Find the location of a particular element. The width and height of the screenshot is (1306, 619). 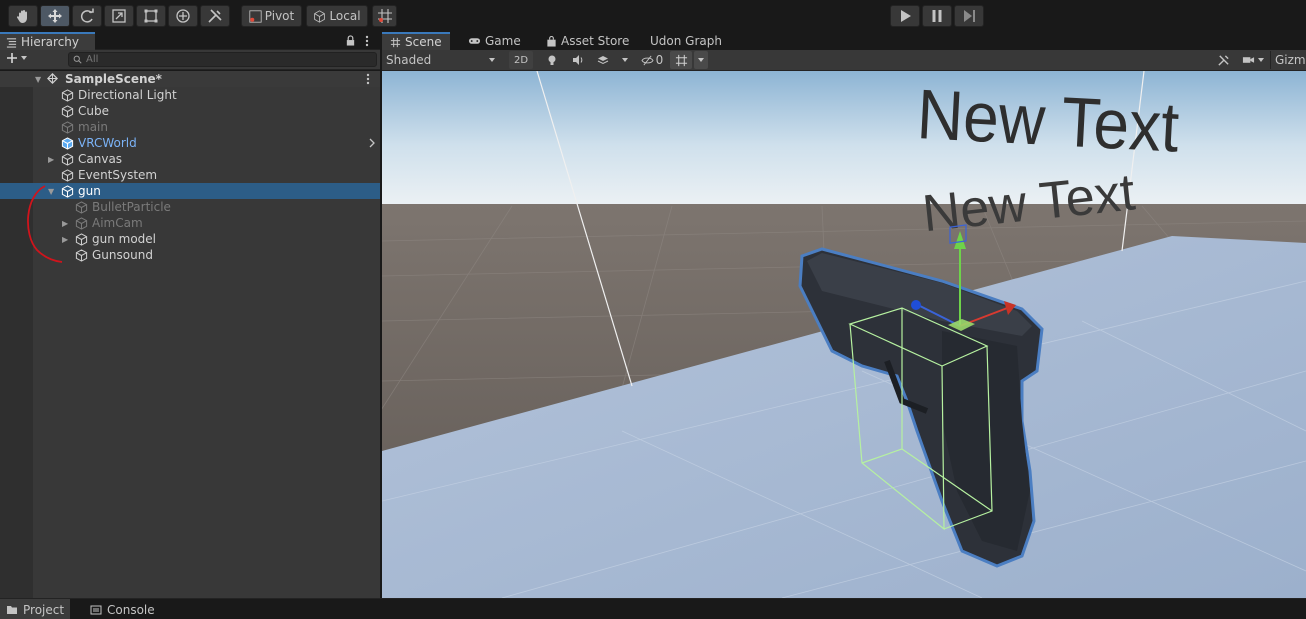

hierarchy-item: main is located at coordinates (190, 127).